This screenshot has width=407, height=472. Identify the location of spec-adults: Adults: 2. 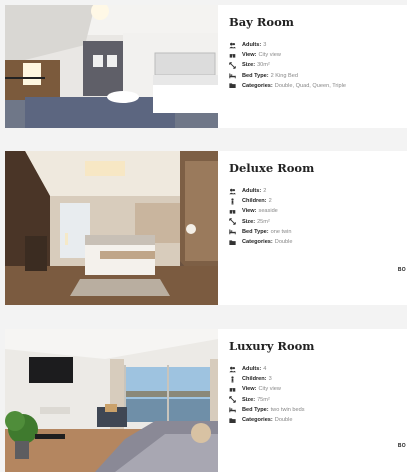
(318, 191).